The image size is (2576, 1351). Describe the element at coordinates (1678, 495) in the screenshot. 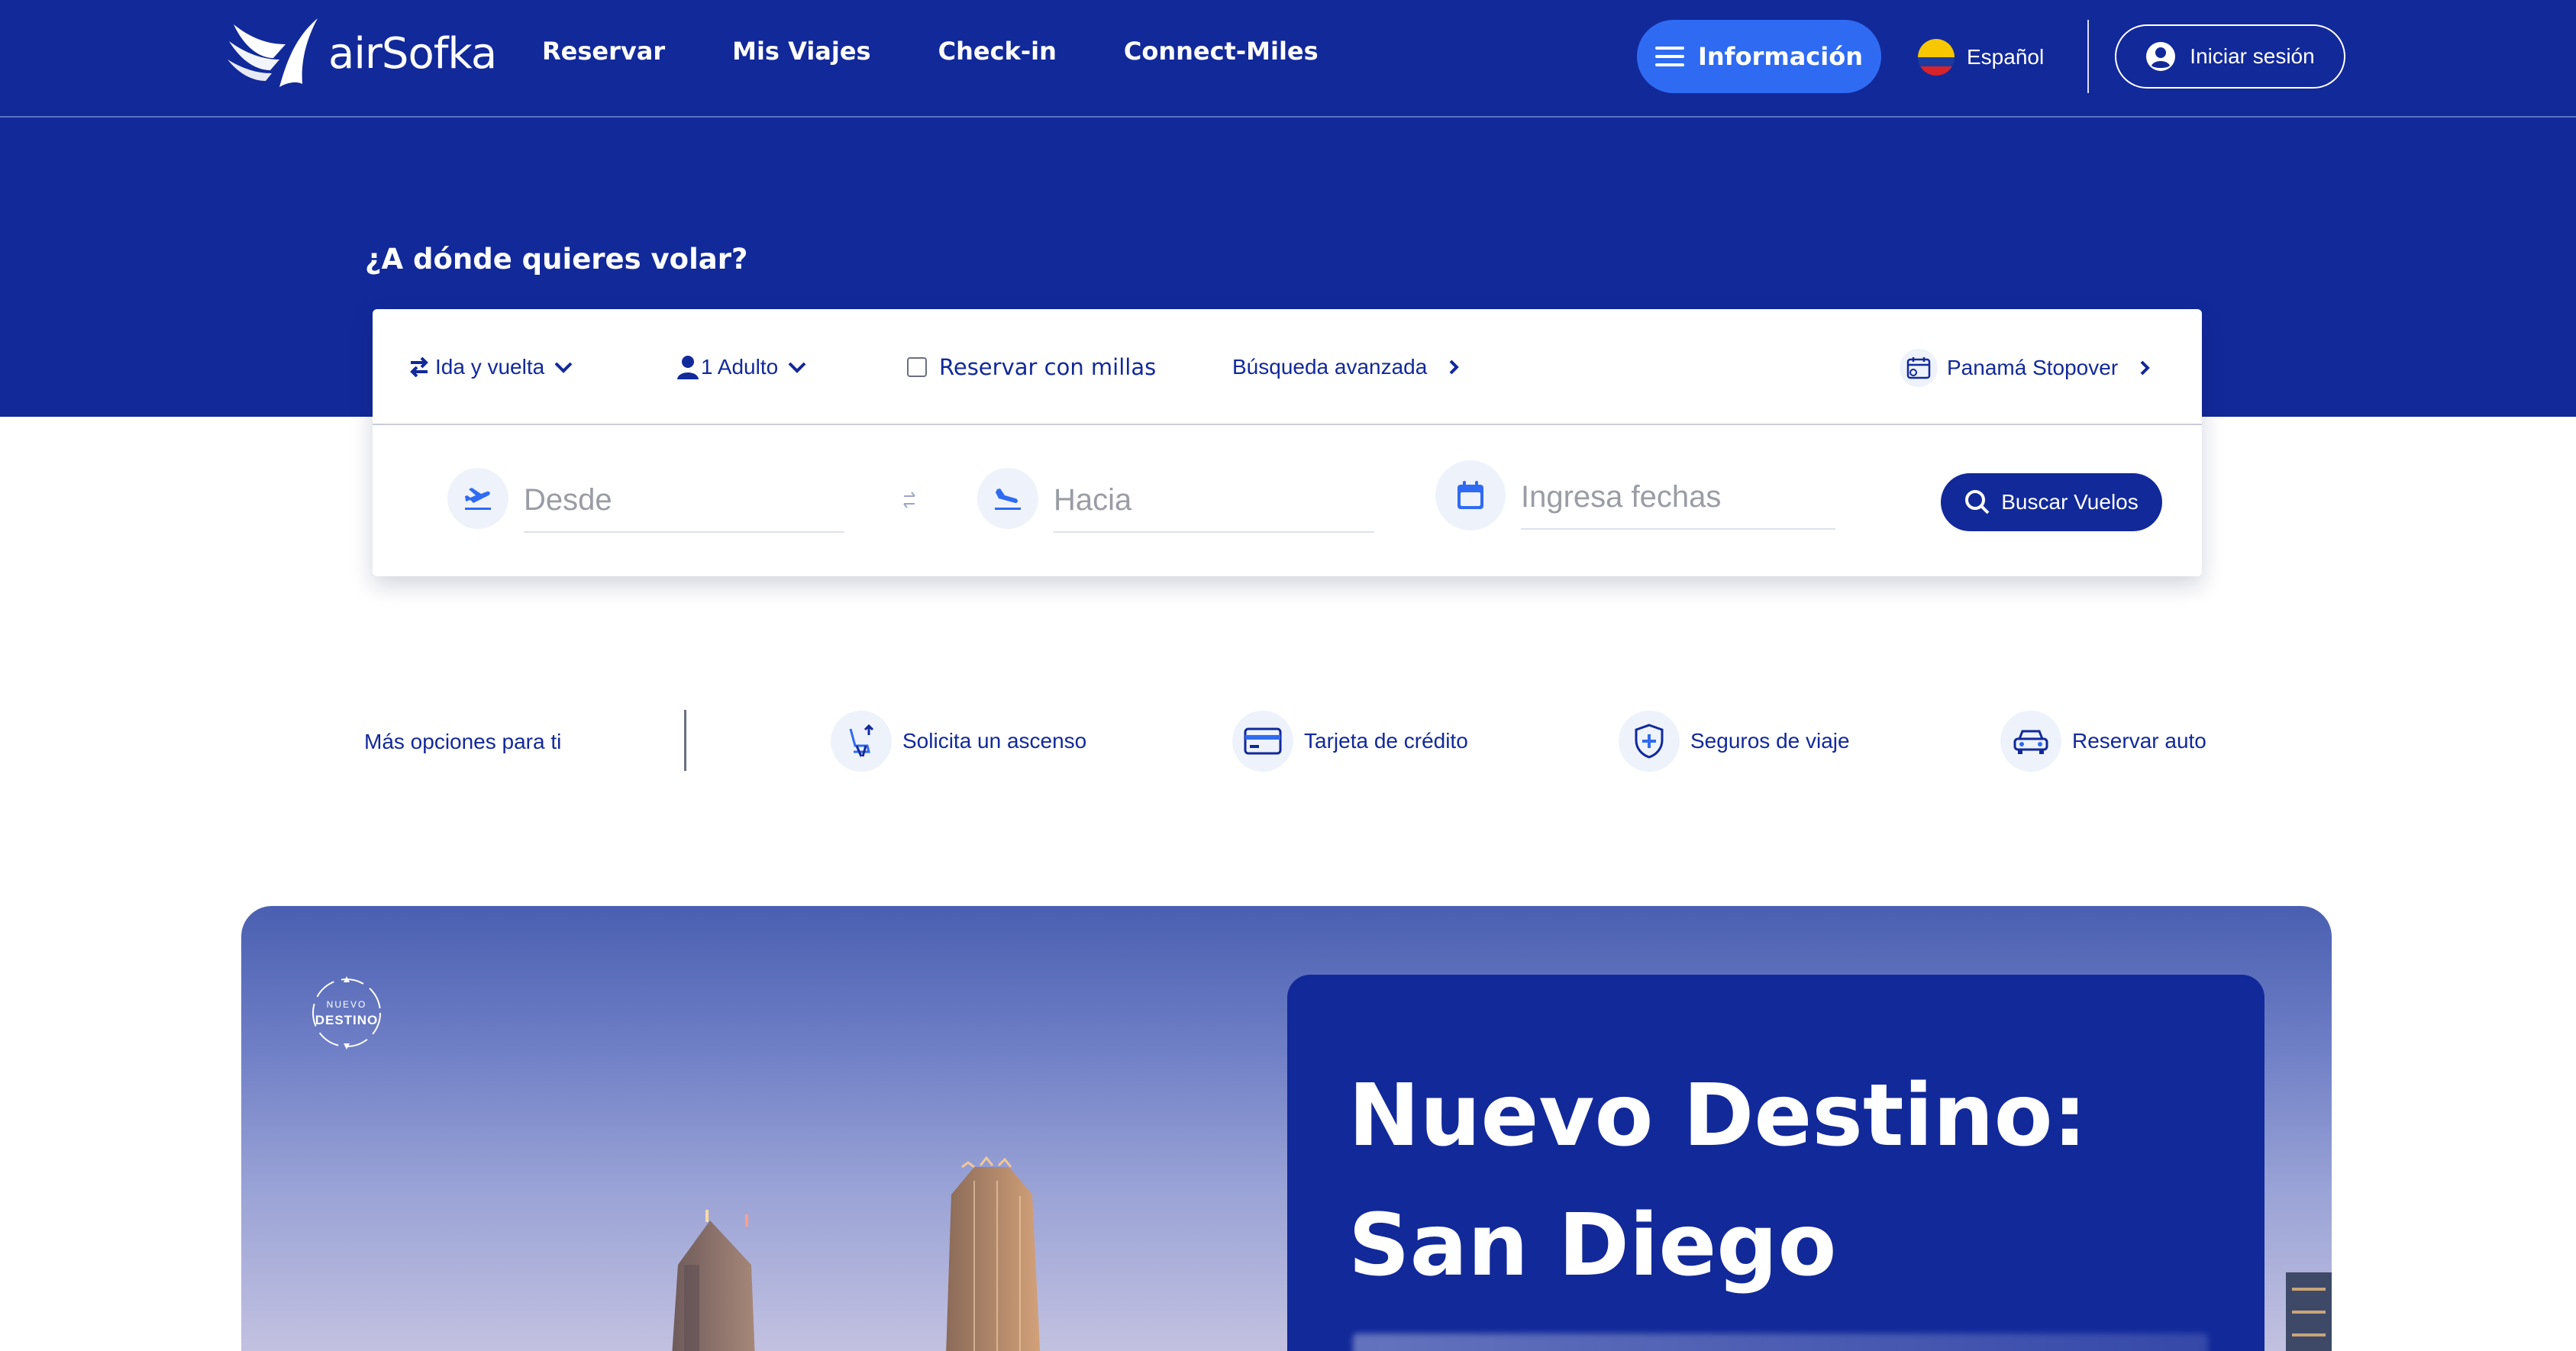

I see `dates-input` at that location.